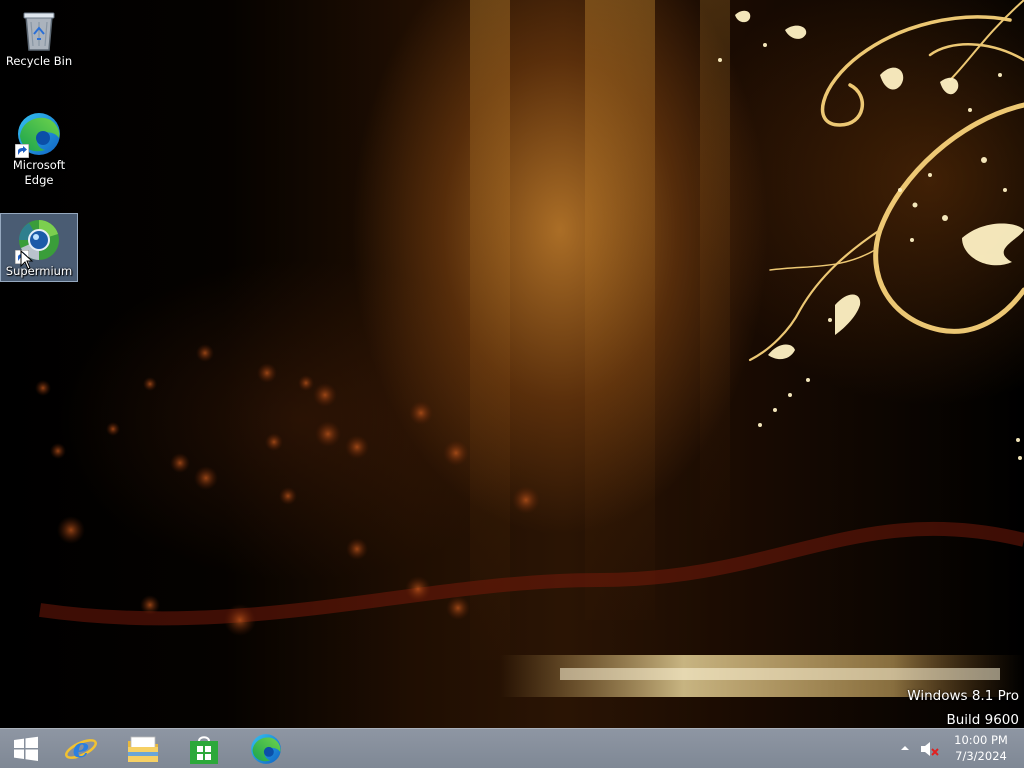 This screenshot has width=1024, height=769. I want to click on taskbar-internet-explorer-button: e, so click(81, 749).